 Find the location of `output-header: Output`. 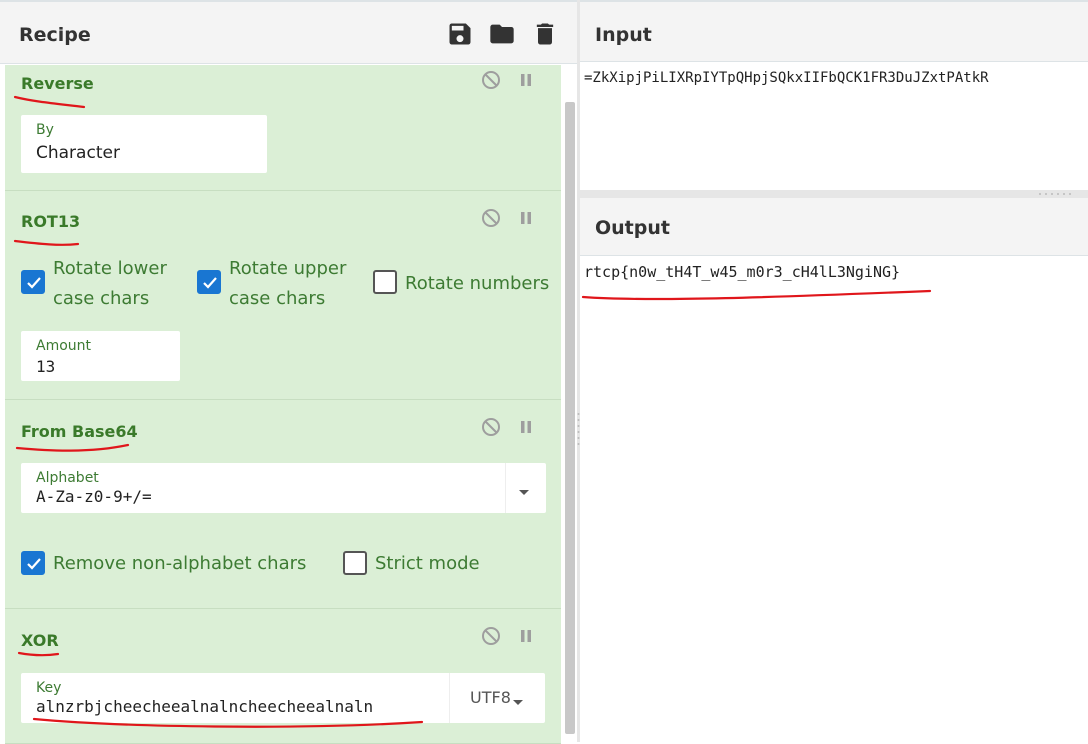

output-header: Output is located at coordinates (834, 227).